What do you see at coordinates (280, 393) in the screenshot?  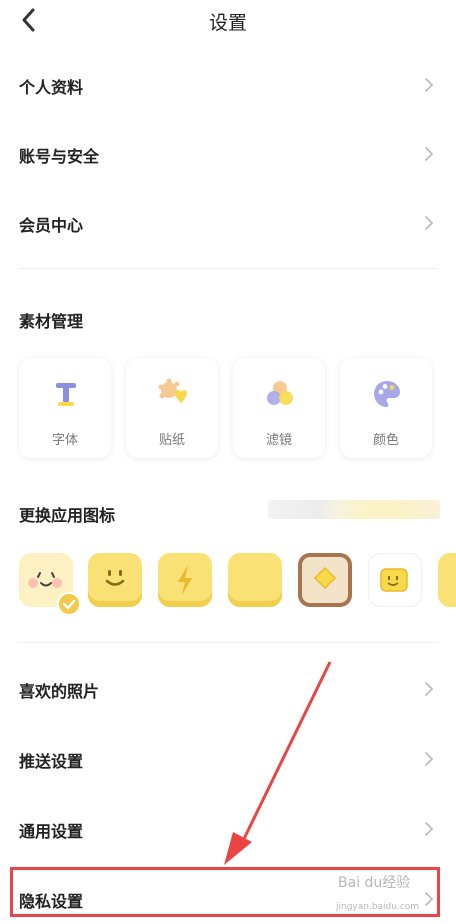 I see `filter-icon` at bounding box center [280, 393].